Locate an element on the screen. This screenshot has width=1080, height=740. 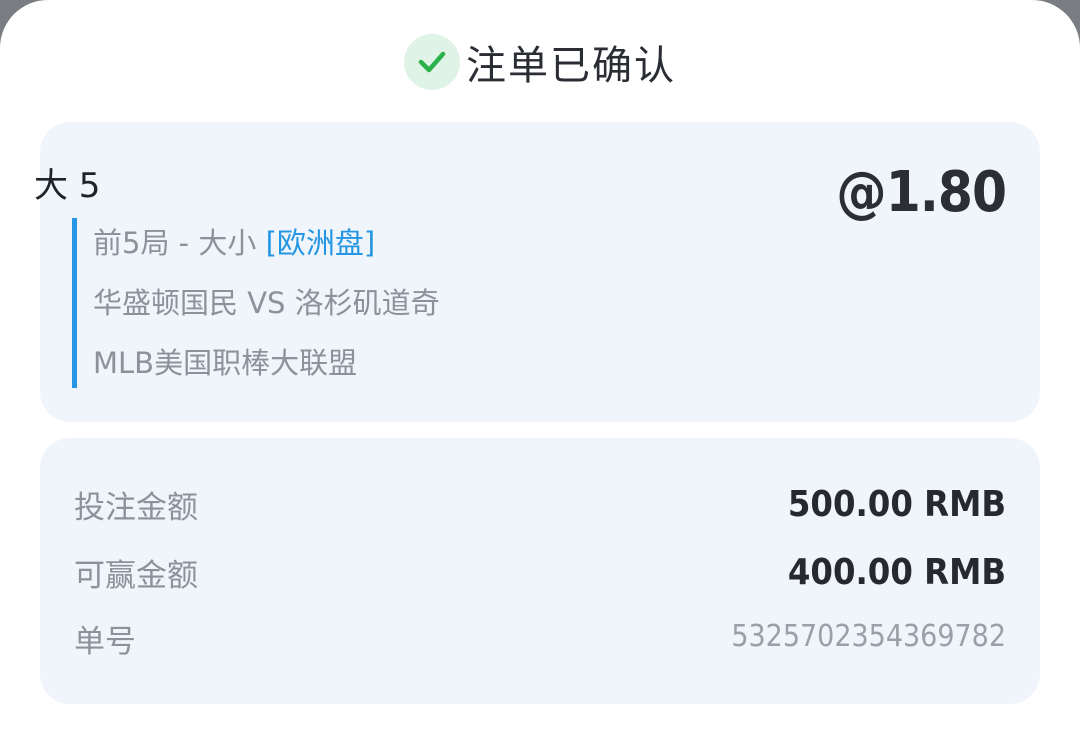
market-line: 前5局 - 大小 [欧洲盘] is located at coordinates (234, 241).